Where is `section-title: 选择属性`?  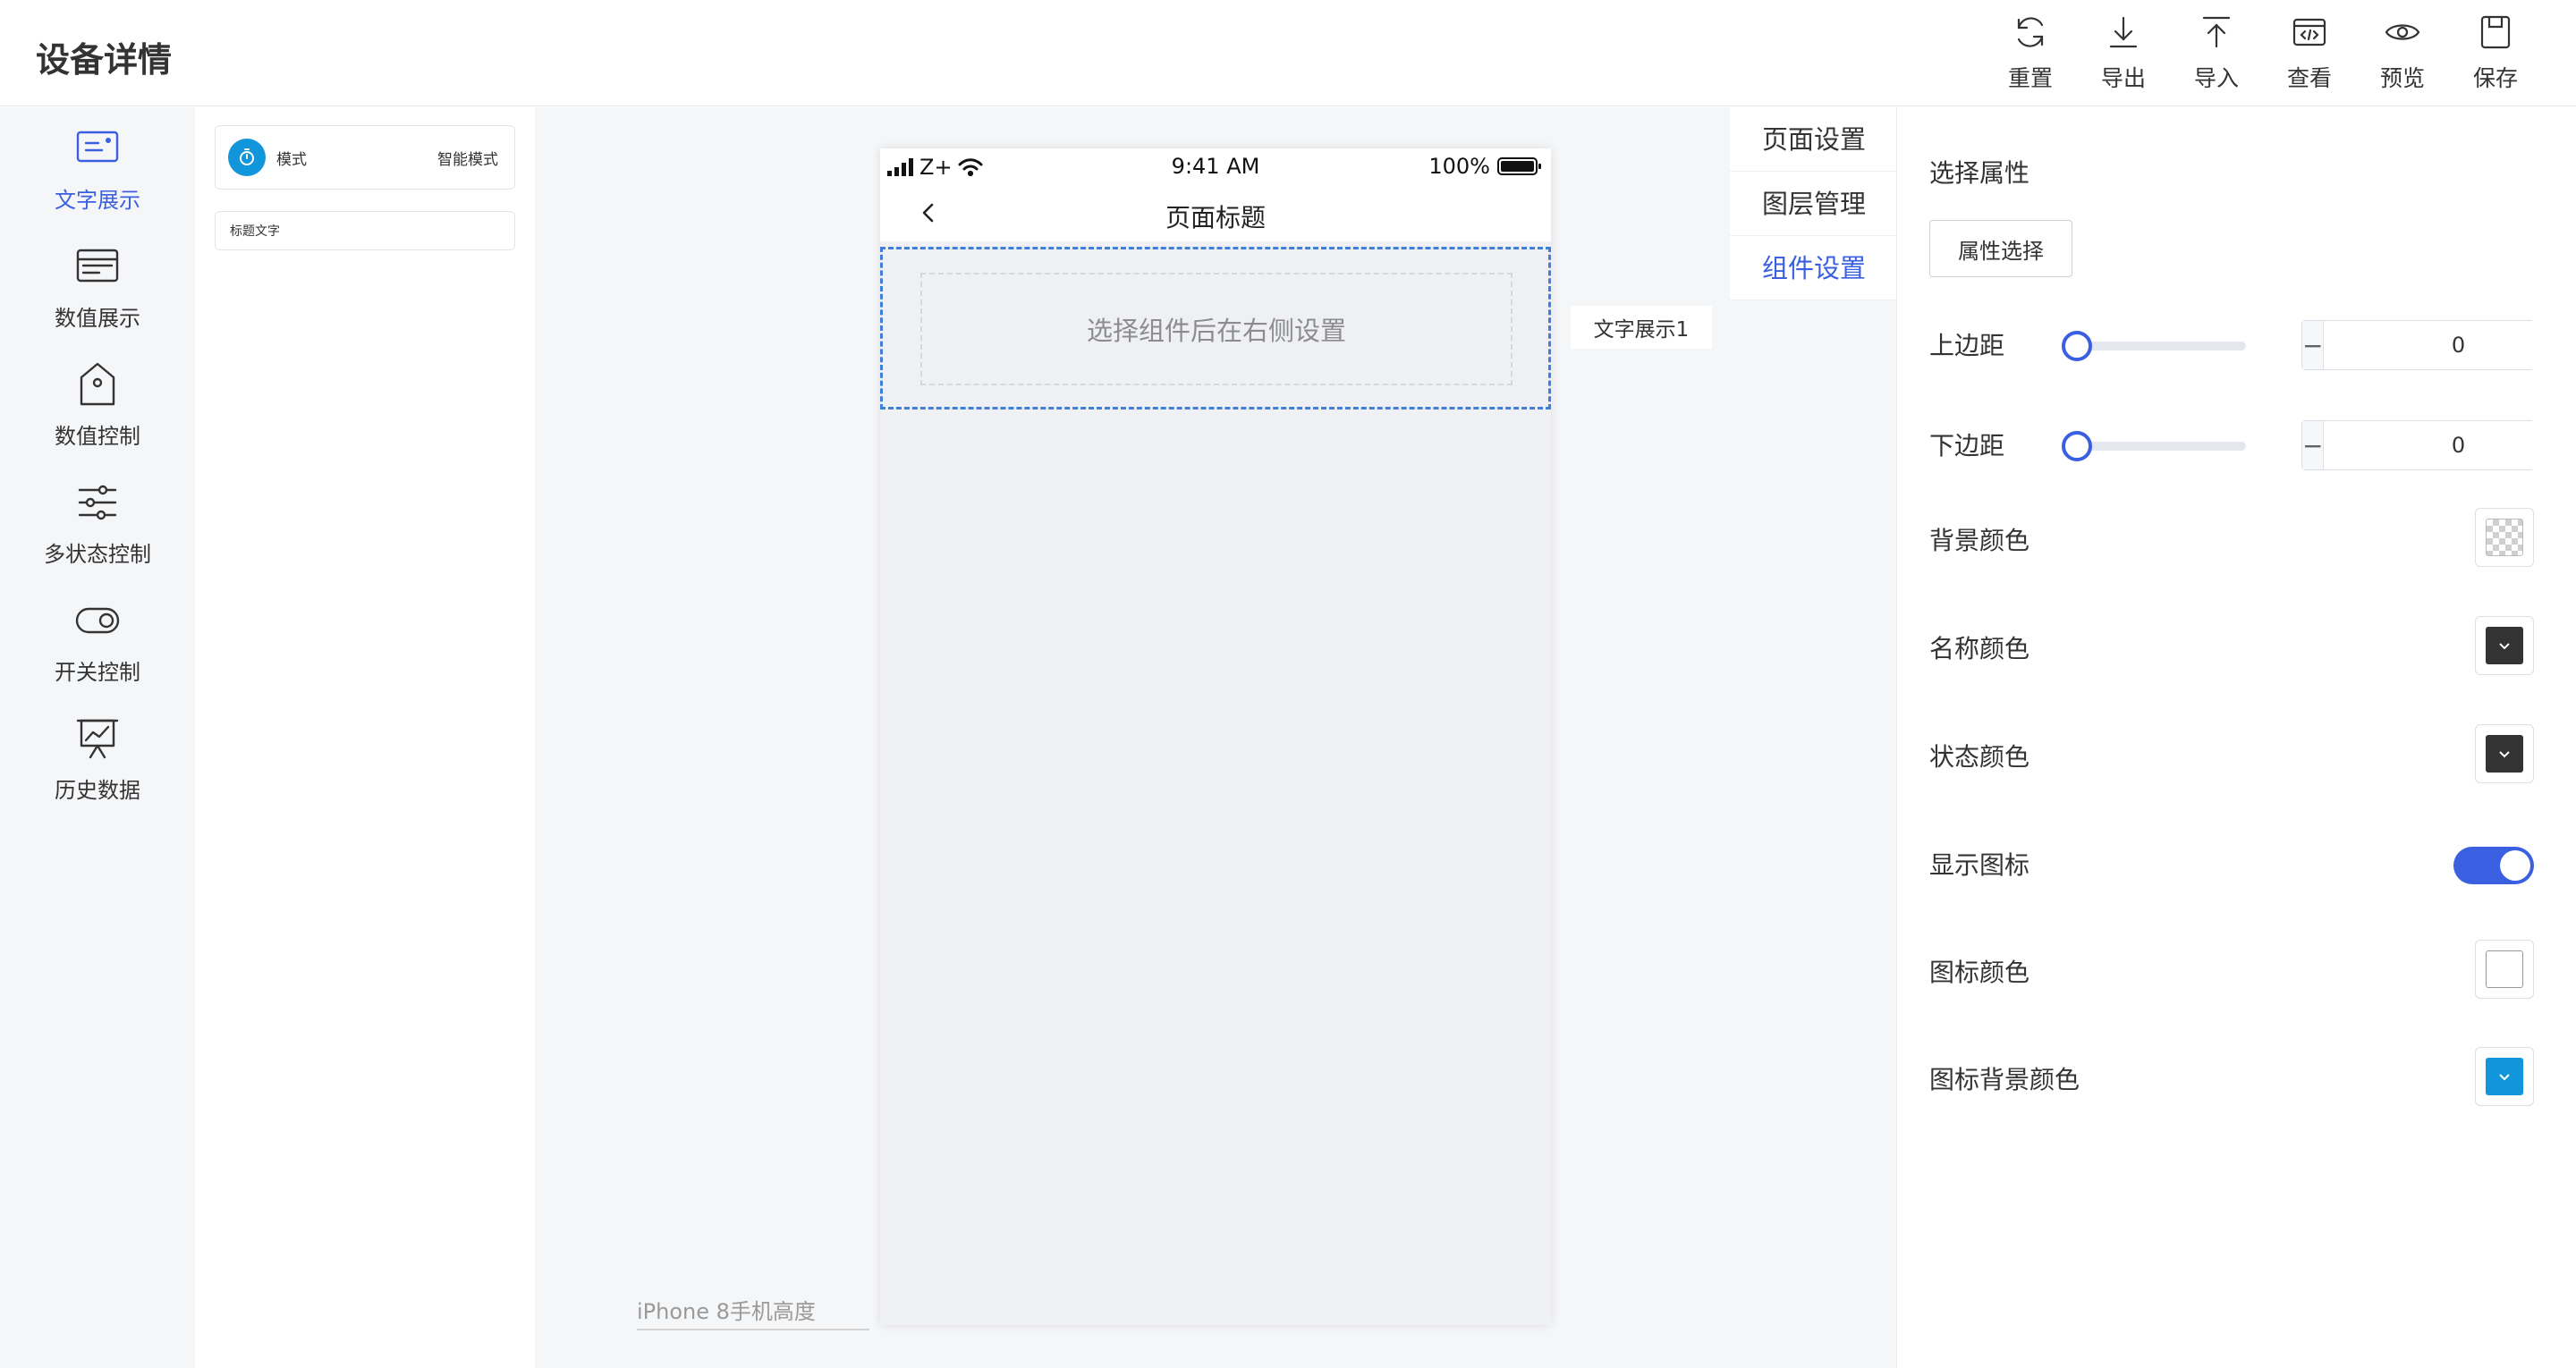
section-title: 选择属性 is located at coordinates (1979, 173).